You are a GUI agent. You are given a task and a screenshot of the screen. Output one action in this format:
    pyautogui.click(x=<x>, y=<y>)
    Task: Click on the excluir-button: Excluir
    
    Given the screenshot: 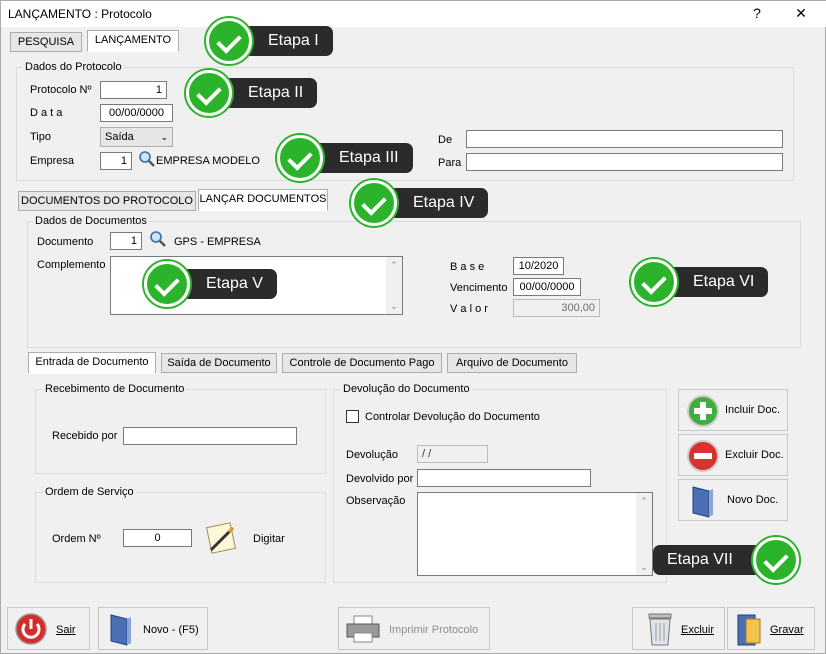 What is the action you would take?
    pyautogui.click(x=678, y=628)
    